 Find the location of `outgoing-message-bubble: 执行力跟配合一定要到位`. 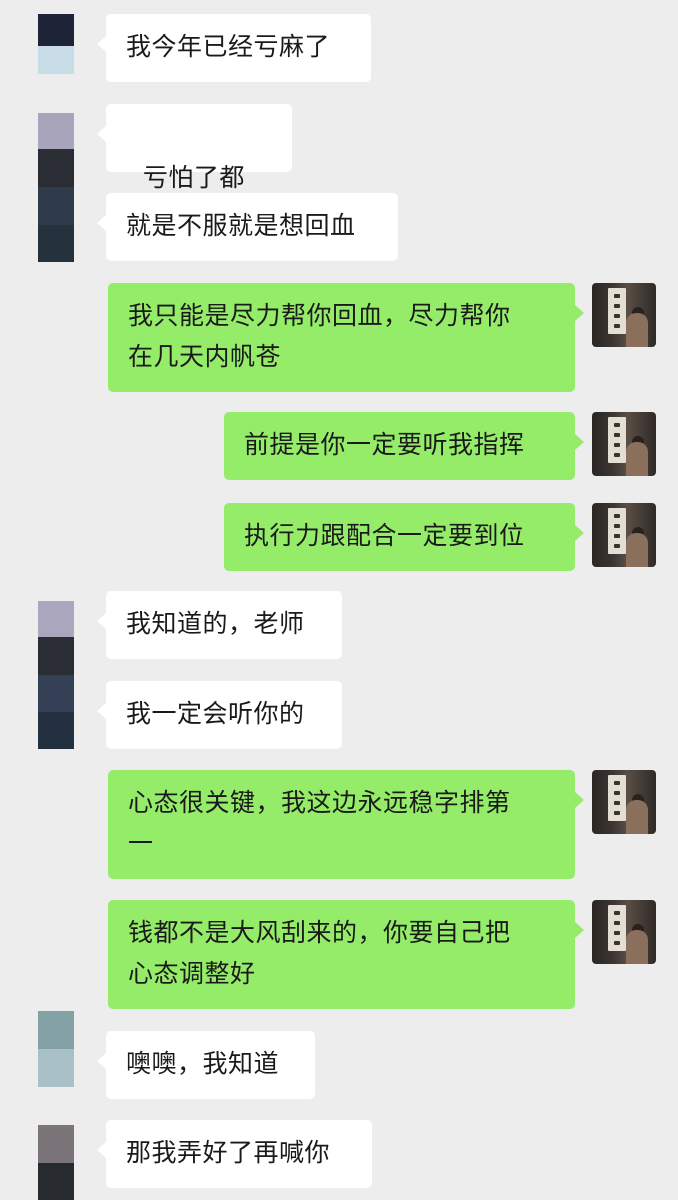

outgoing-message-bubble: 执行力跟配合一定要到位 is located at coordinates (404, 537).